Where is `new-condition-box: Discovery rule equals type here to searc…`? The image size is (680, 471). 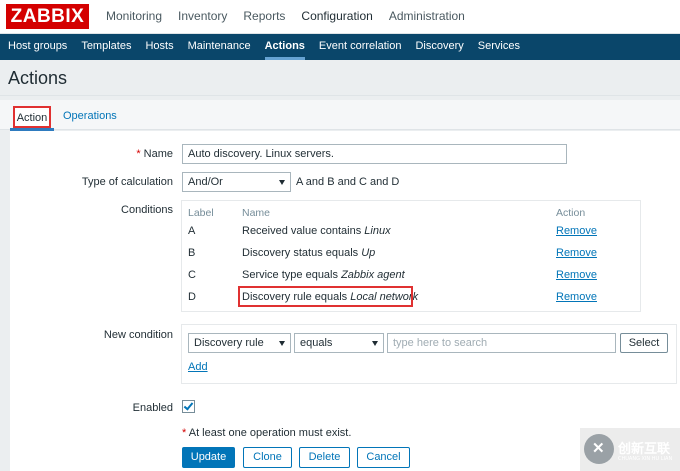
new-condition-box: Discovery rule equals type here to searc… is located at coordinates (429, 354).